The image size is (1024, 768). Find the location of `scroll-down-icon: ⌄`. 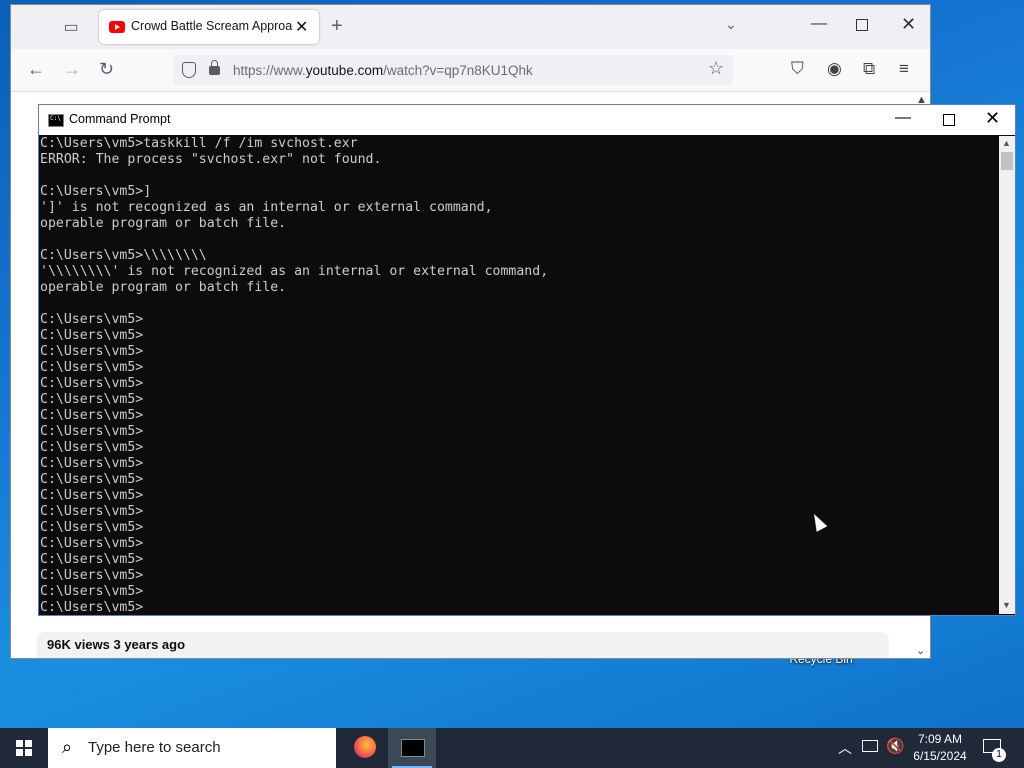

scroll-down-icon: ⌄ is located at coordinates (920, 650).